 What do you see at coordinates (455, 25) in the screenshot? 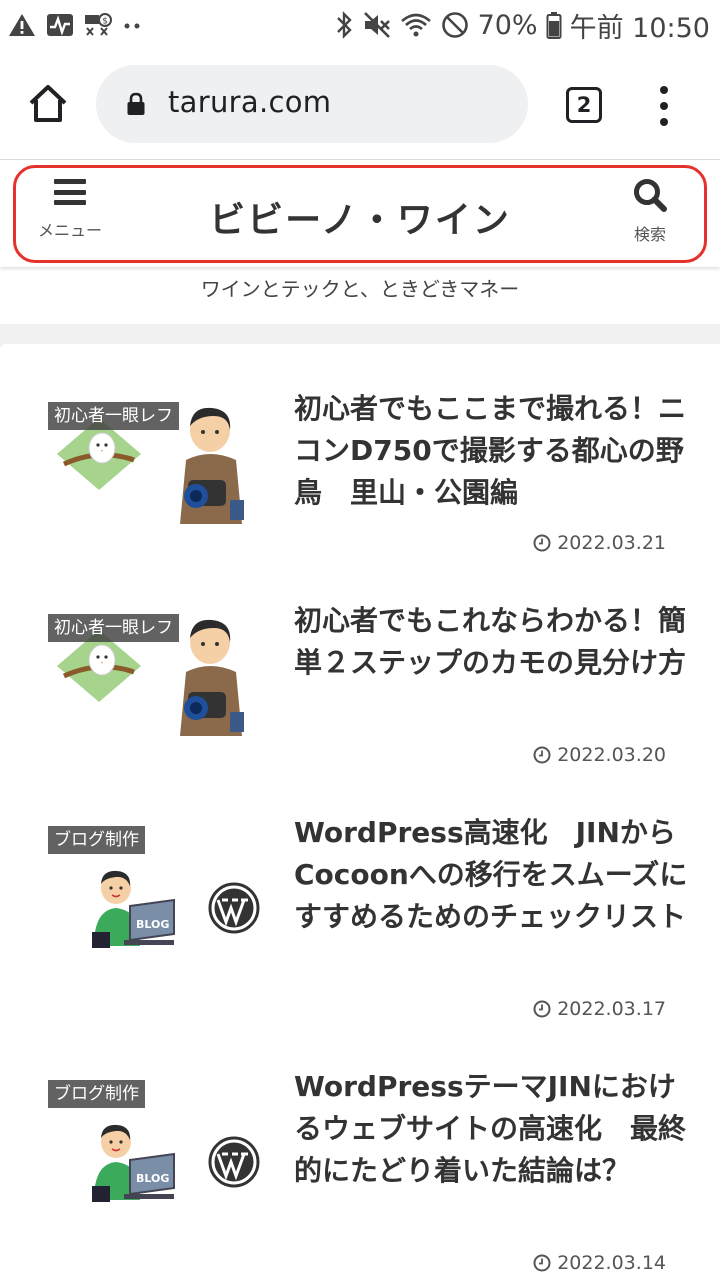
I see `do-not-disturb-icon` at bounding box center [455, 25].